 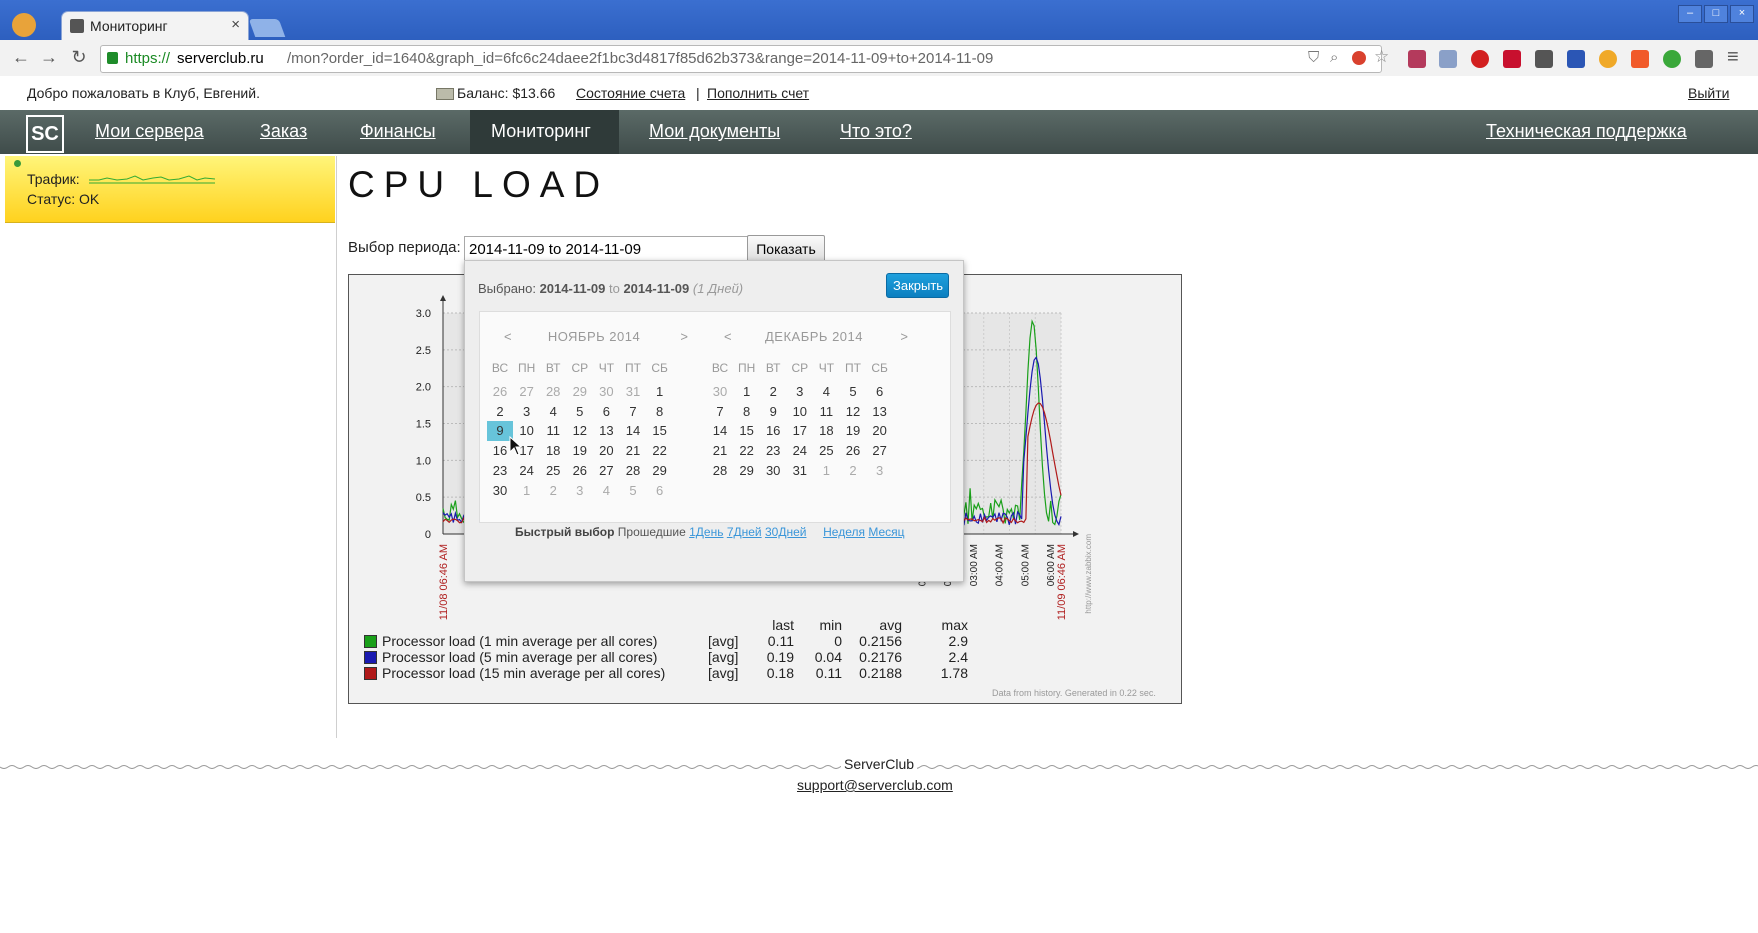 What do you see at coordinates (744, 532) in the screenshot?
I see `quick-7-days: 7Дней` at bounding box center [744, 532].